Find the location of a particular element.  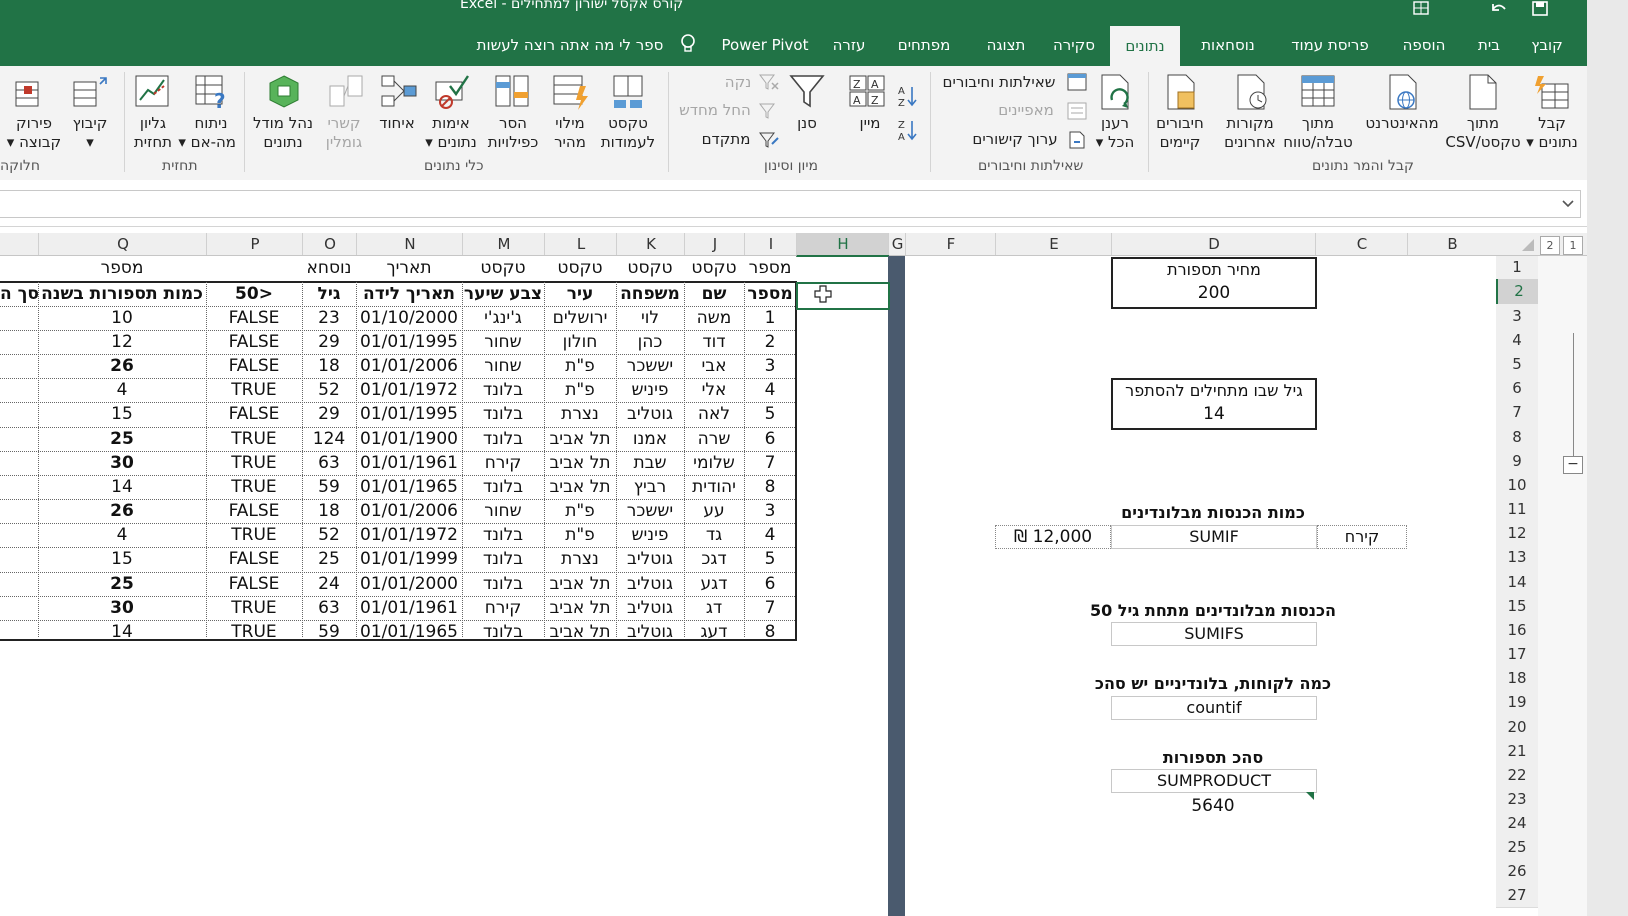

cell-o: 52 is located at coordinates (329, 535).